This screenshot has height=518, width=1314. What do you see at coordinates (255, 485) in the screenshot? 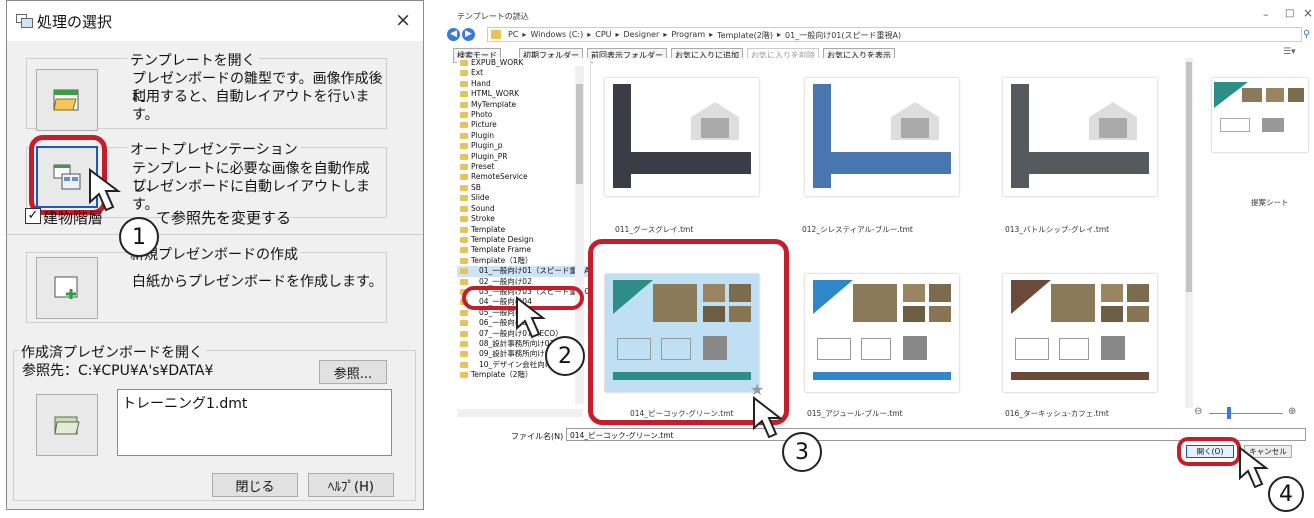
I see `dialog-close-button: 閉じる` at bounding box center [255, 485].